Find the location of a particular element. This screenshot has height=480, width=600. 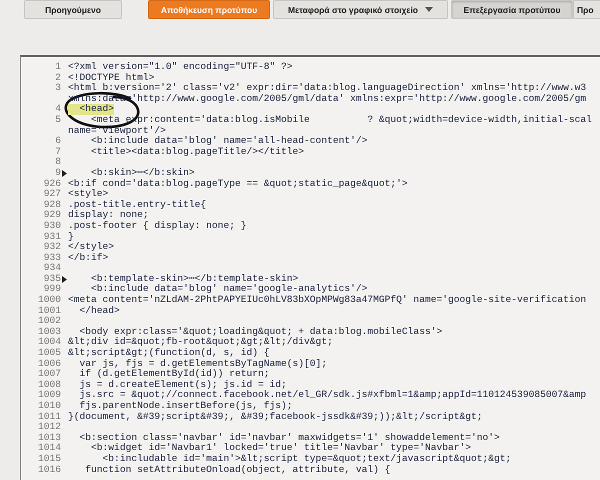

line-number: 933 is located at coordinates (52, 258).